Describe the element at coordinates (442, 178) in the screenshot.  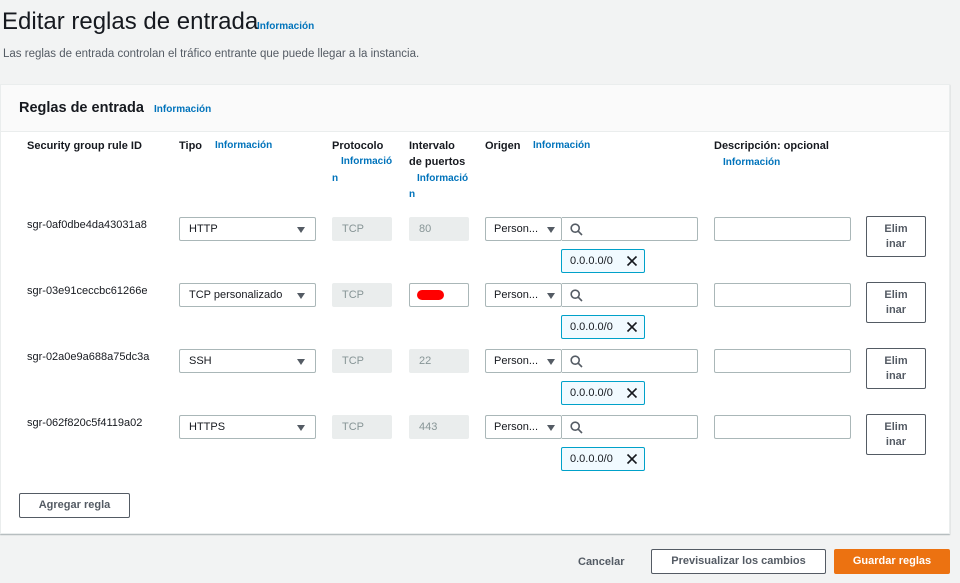
I see `port-info-link-a: Informació` at that location.